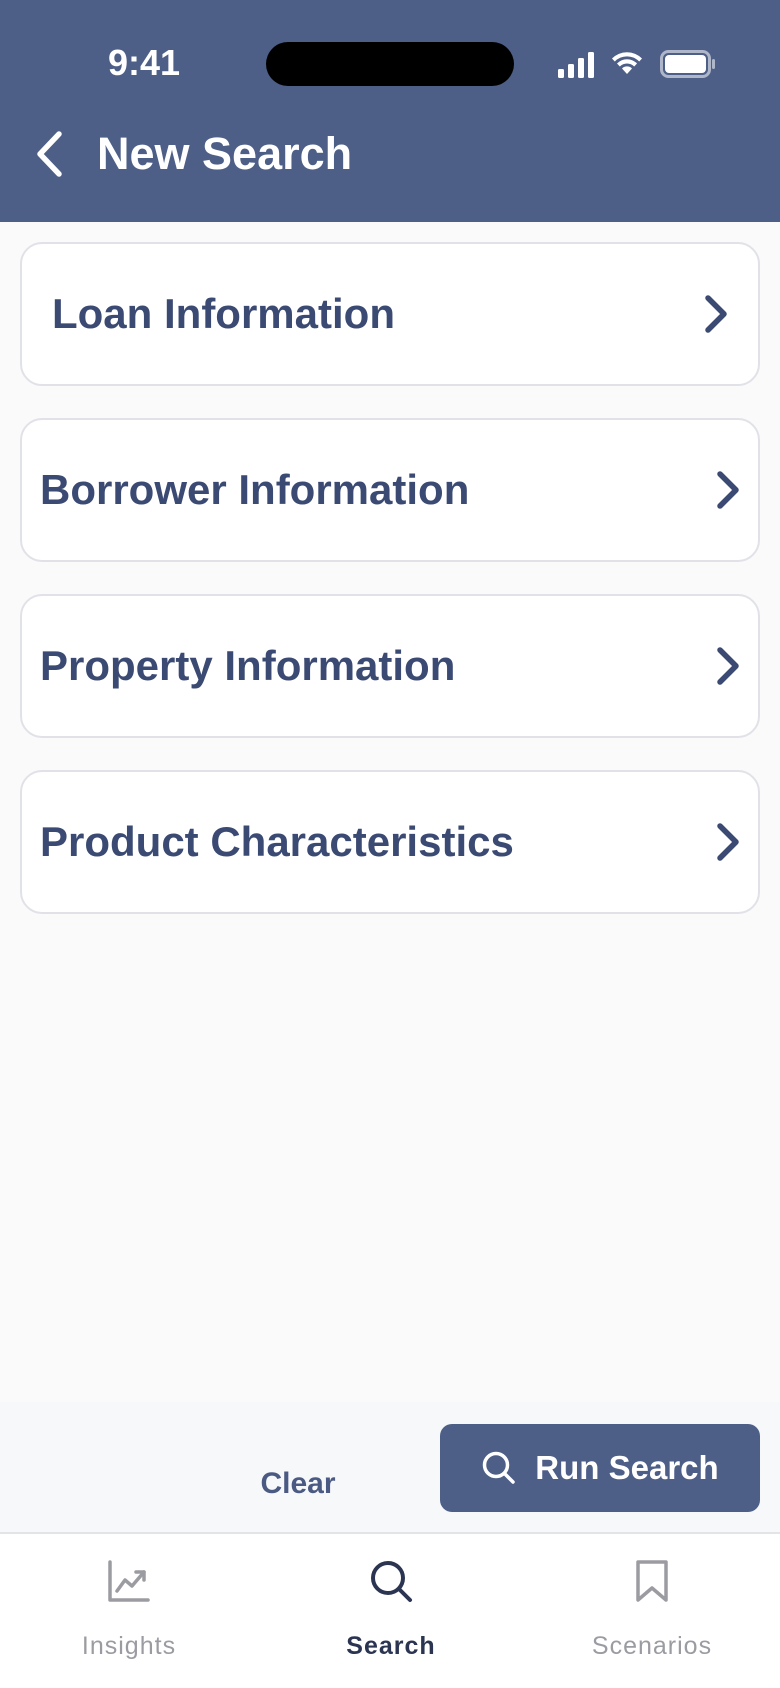 The width and height of the screenshot is (780, 1688). I want to click on tab-insights: Insights, so click(129, 1613).